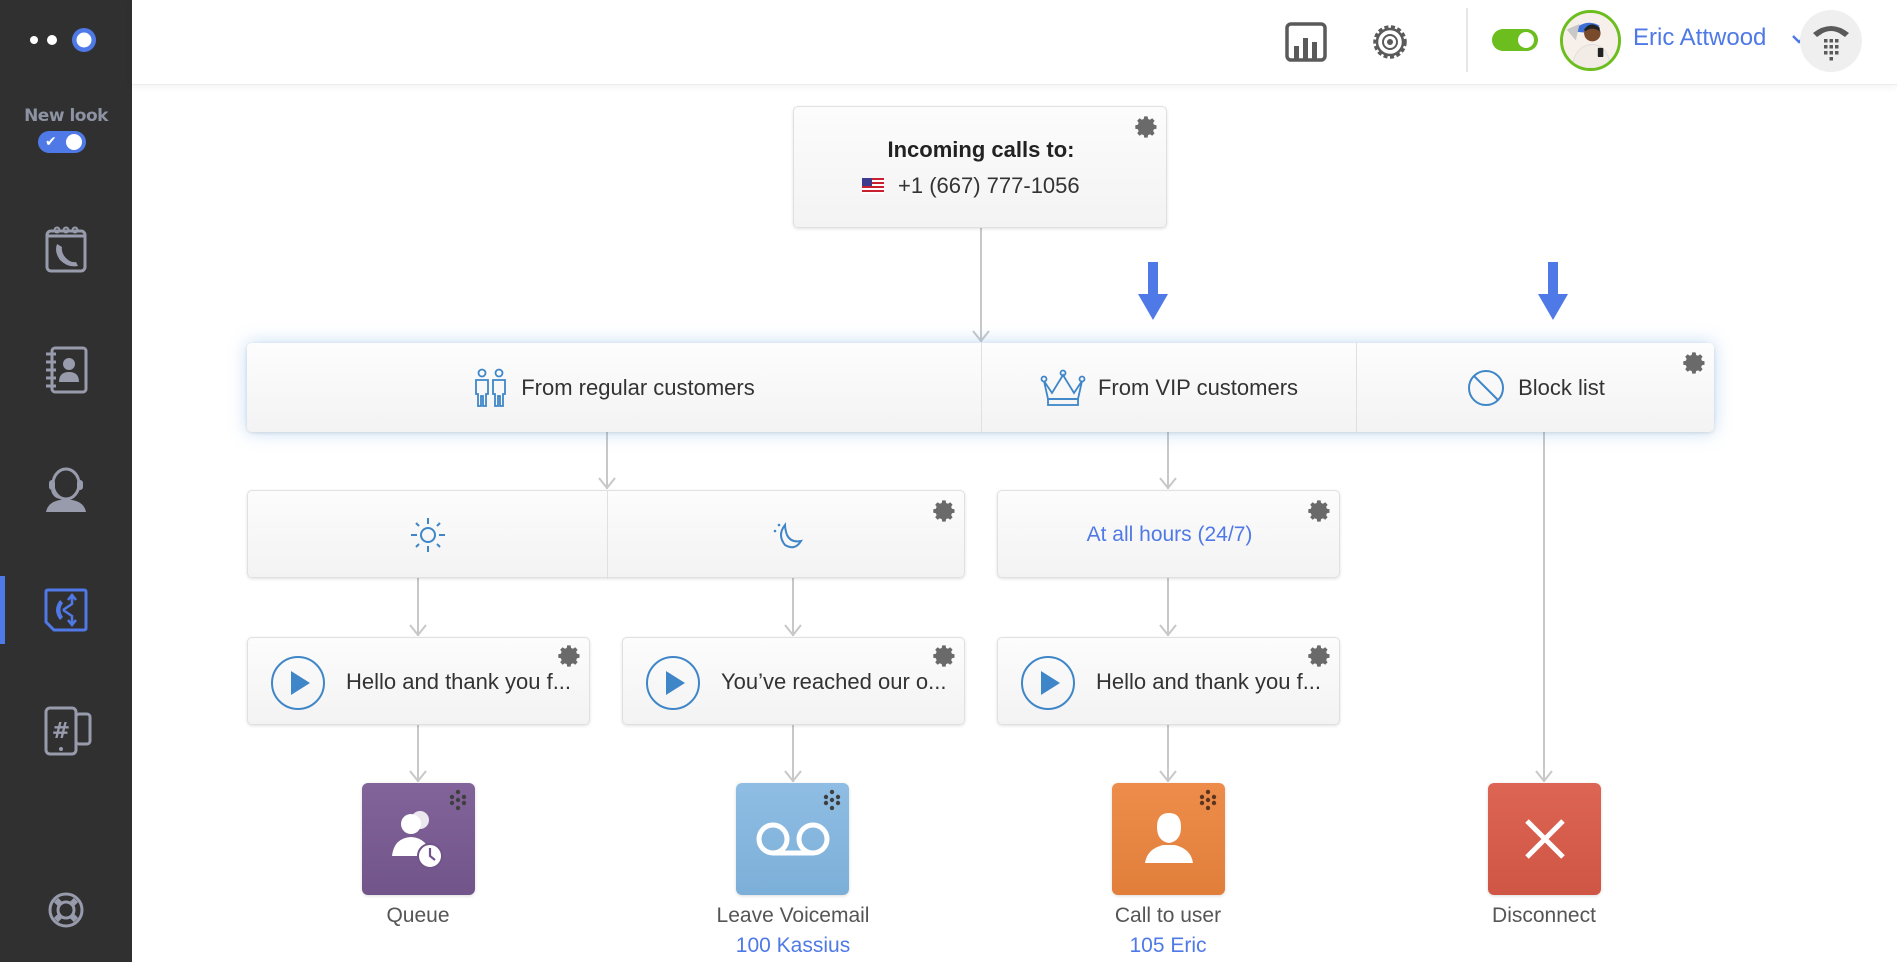  Describe the element at coordinates (491, 387) in the screenshot. I see `people-icon` at that location.